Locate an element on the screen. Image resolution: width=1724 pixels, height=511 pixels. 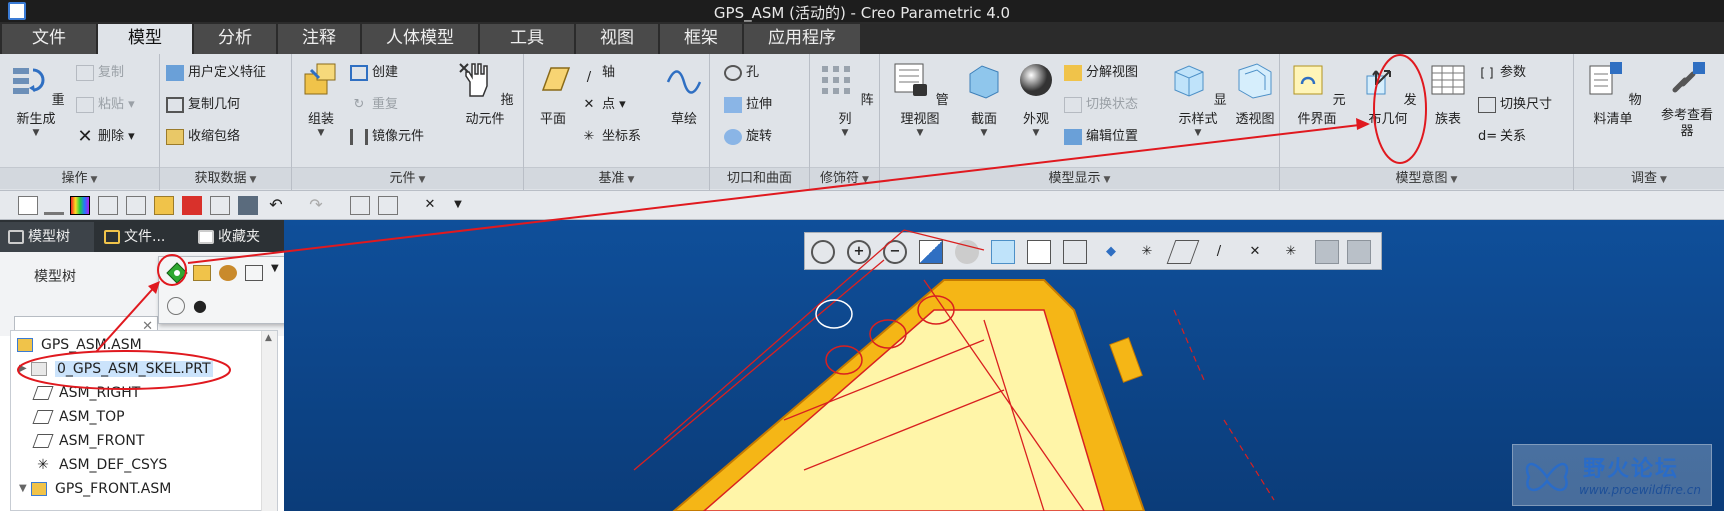
regenerate-button: 重新生成 ▼ is located at coordinates (36, 98).